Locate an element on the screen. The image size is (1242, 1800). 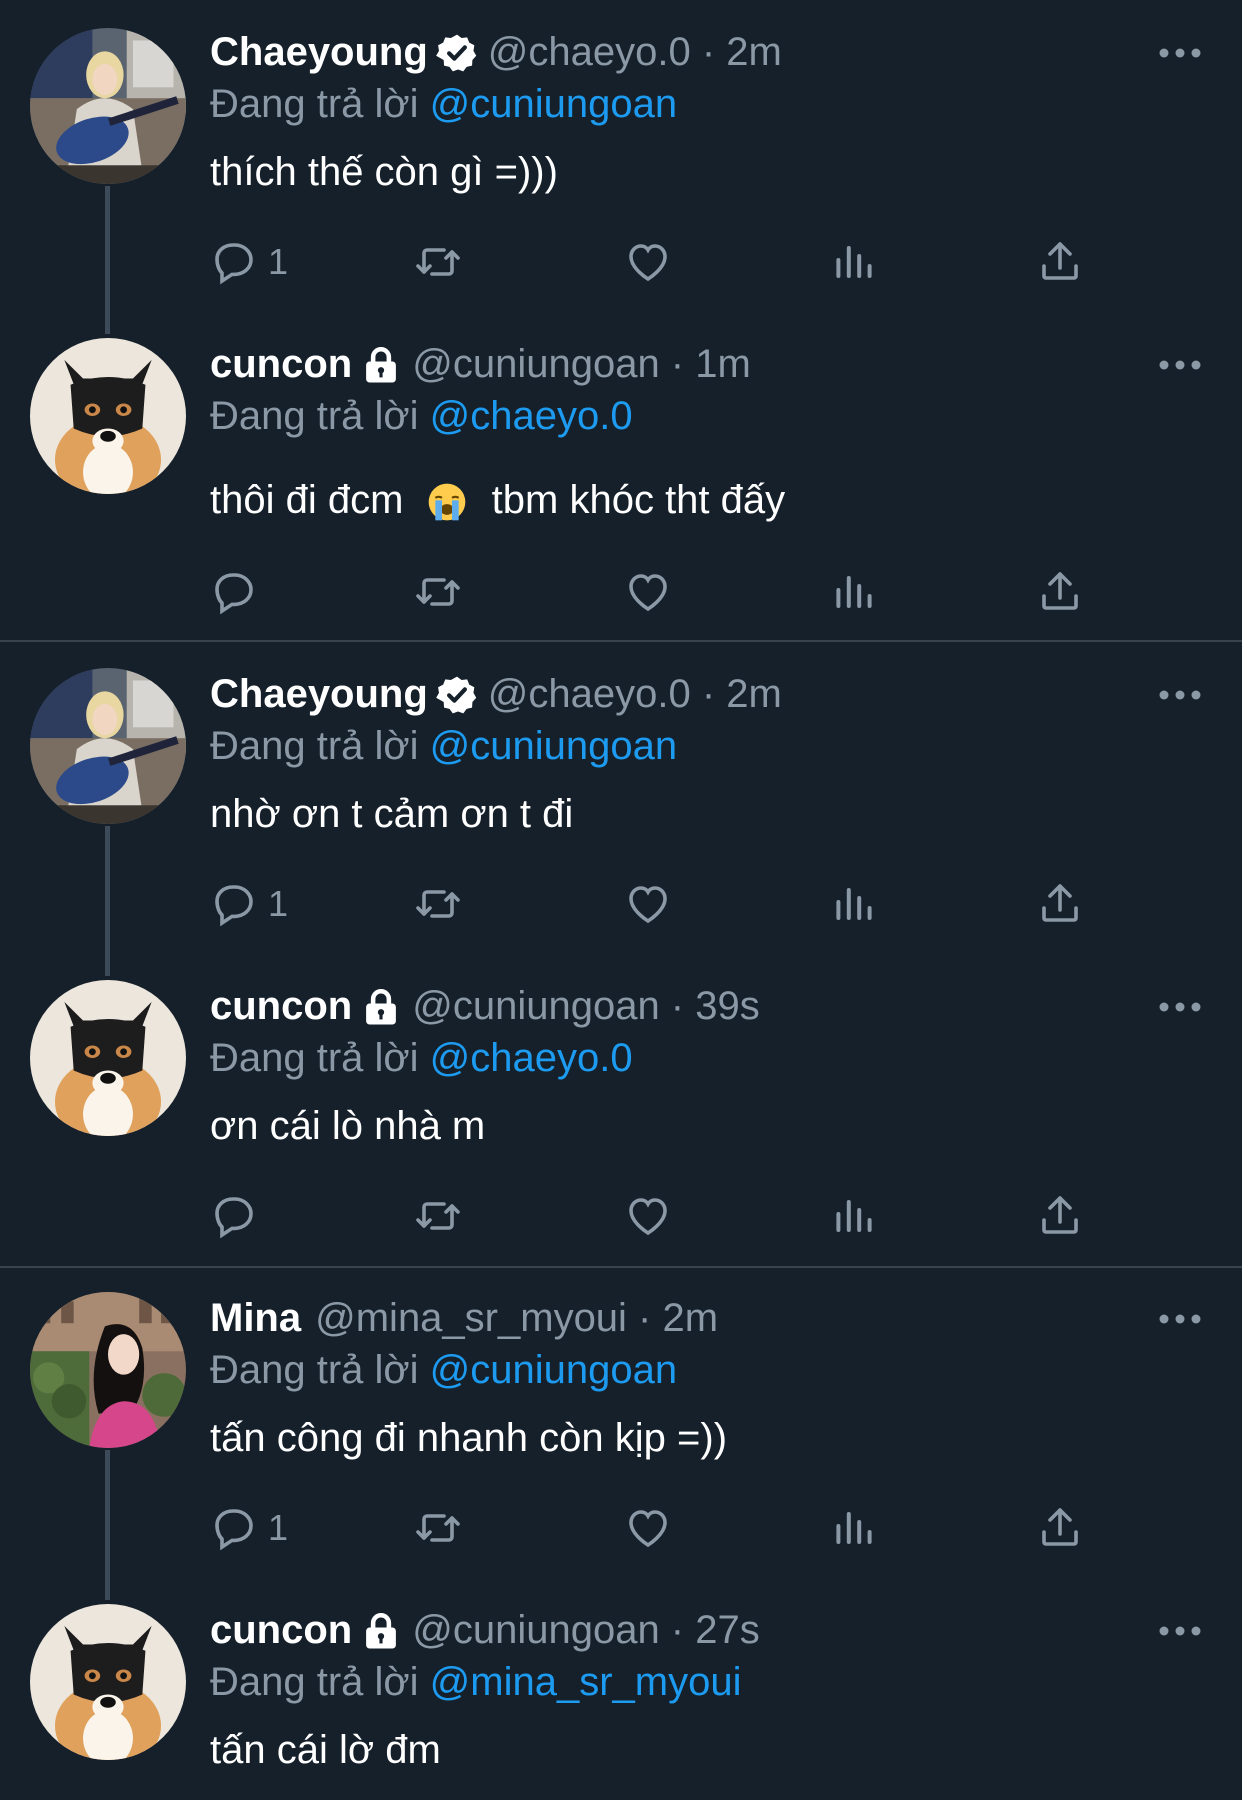
tweet-text: ơn cái lò nhà m is located at coordinates (348, 1126).